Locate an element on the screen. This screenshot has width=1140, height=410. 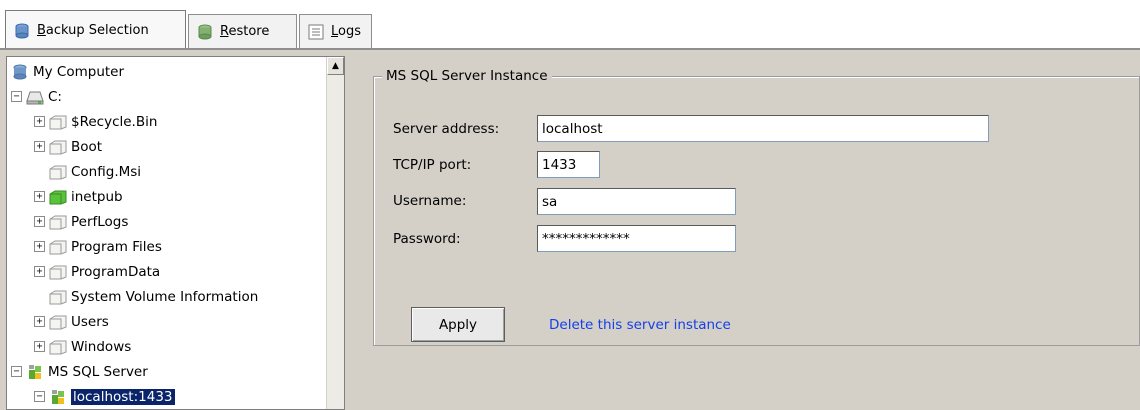
tree-item-sql-instance: − localhost:1433 is located at coordinates (104, 396).